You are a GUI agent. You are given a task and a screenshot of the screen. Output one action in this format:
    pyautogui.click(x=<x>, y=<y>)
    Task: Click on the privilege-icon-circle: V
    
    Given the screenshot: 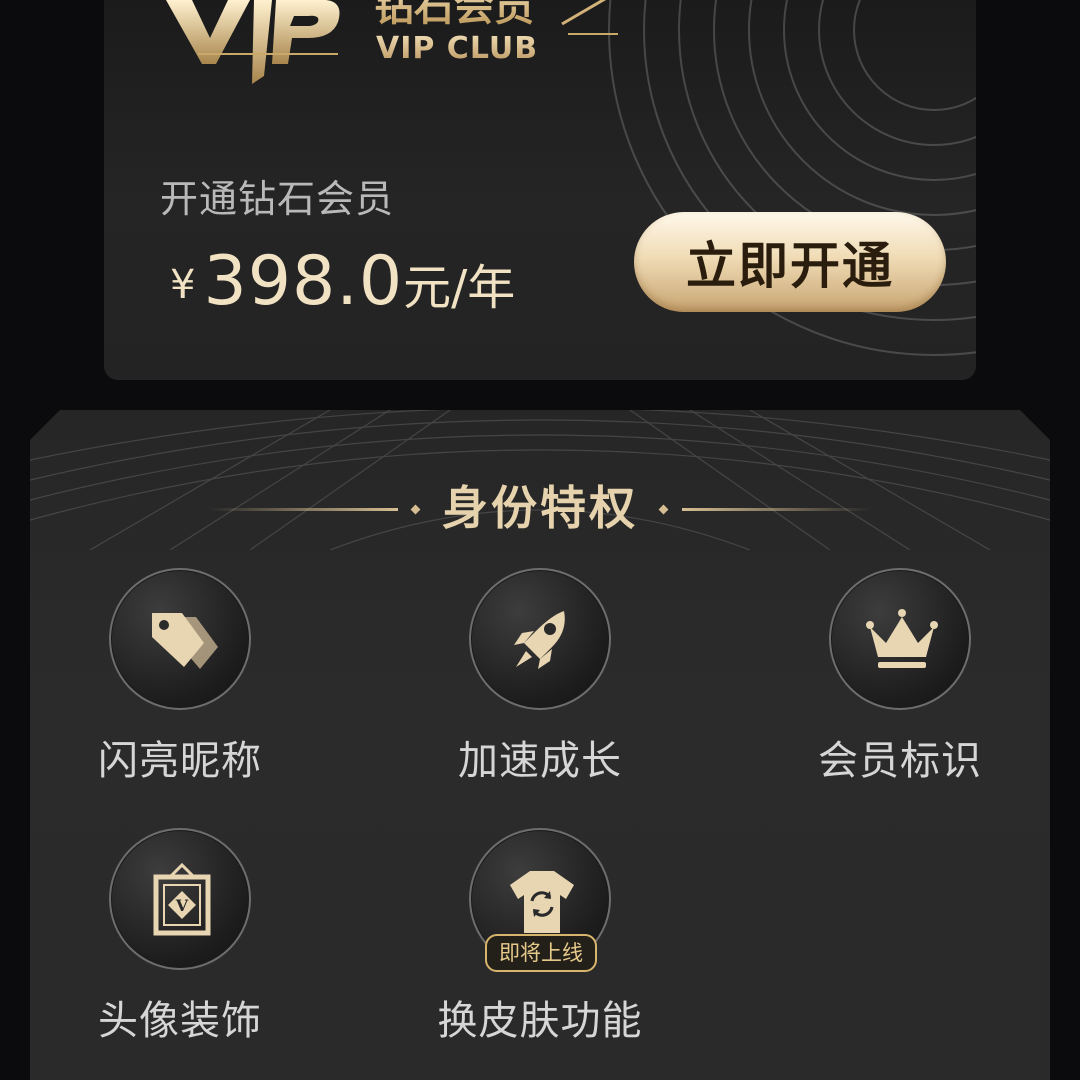 What is the action you would take?
    pyautogui.click(x=180, y=899)
    